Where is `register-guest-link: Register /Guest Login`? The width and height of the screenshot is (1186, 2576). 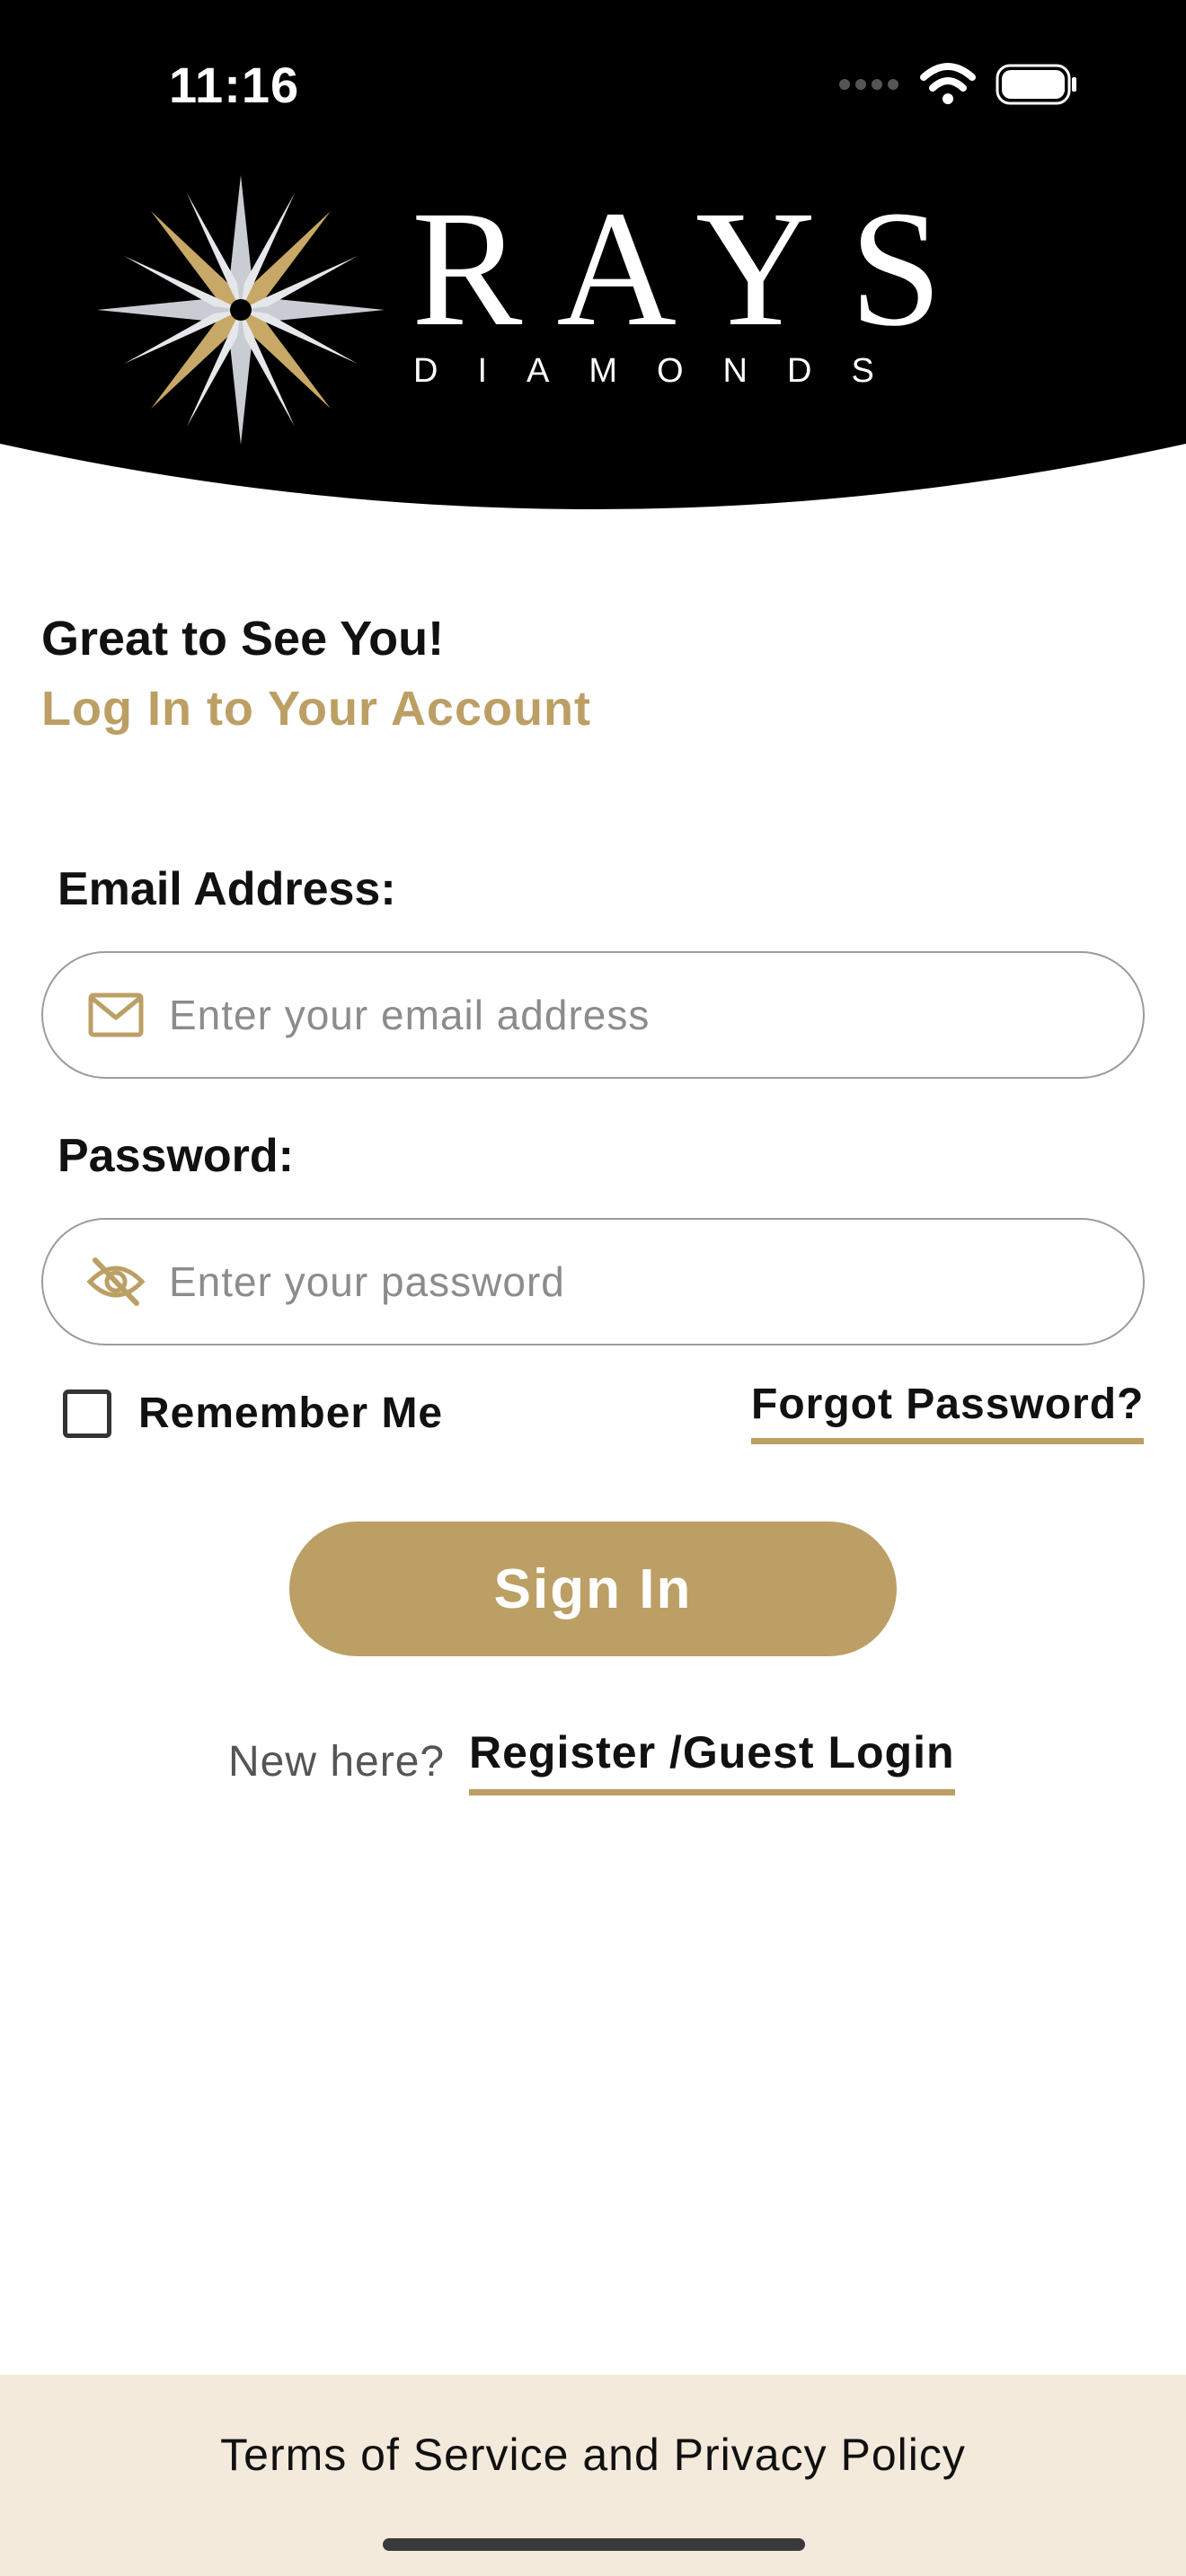
register-guest-link: Register /Guest Login is located at coordinates (712, 1760).